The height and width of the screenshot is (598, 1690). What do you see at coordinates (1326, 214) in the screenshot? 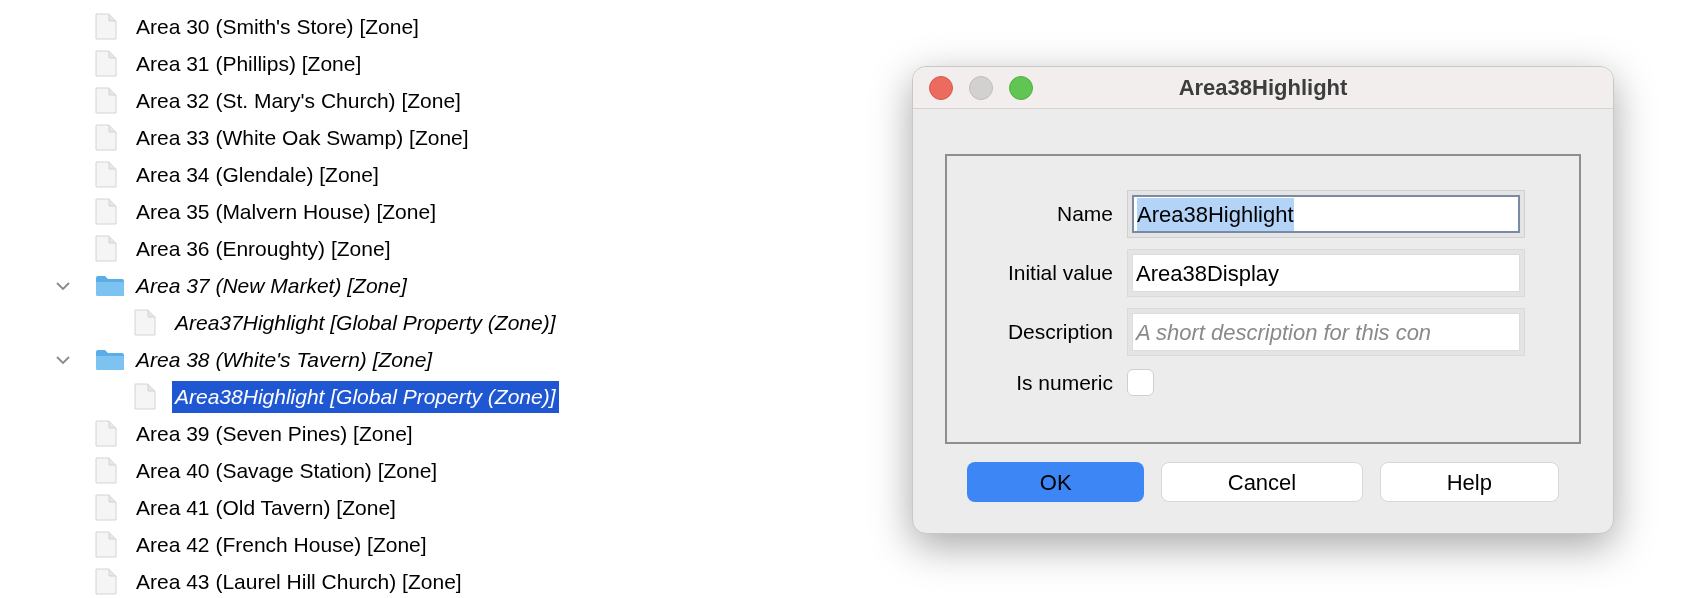
I see `input-field: Area38Highlight` at bounding box center [1326, 214].